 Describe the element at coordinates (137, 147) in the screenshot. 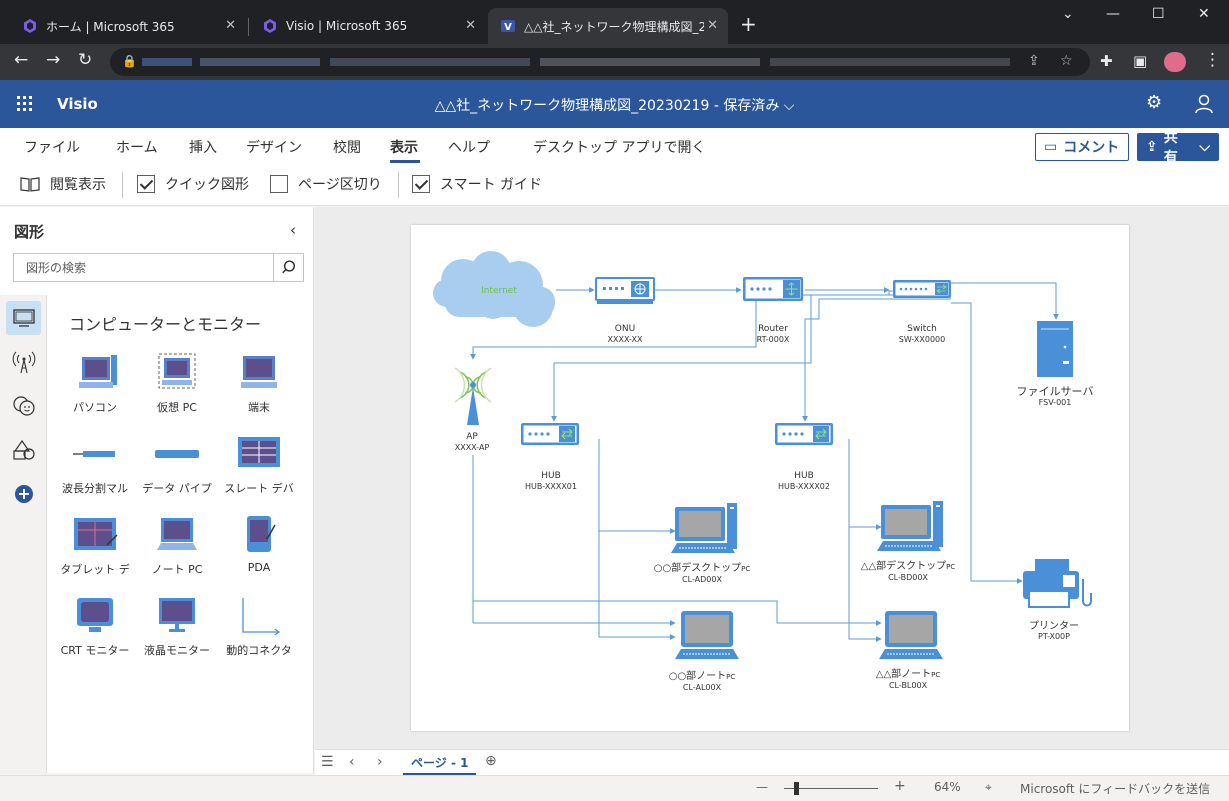

I see `tab-home: ホーム` at that location.